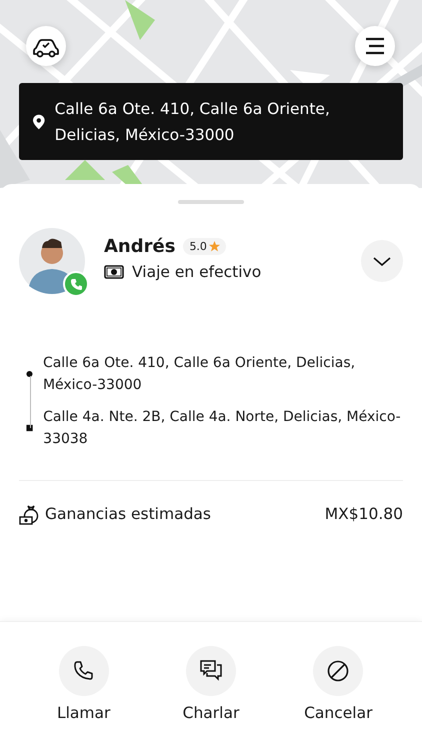 The width and height of the screenshot is (422, 750). What do you see at coordinates (198, 246) in the screenshot?
I see `rating-value: 5.0` at bounding box center [198, 246].